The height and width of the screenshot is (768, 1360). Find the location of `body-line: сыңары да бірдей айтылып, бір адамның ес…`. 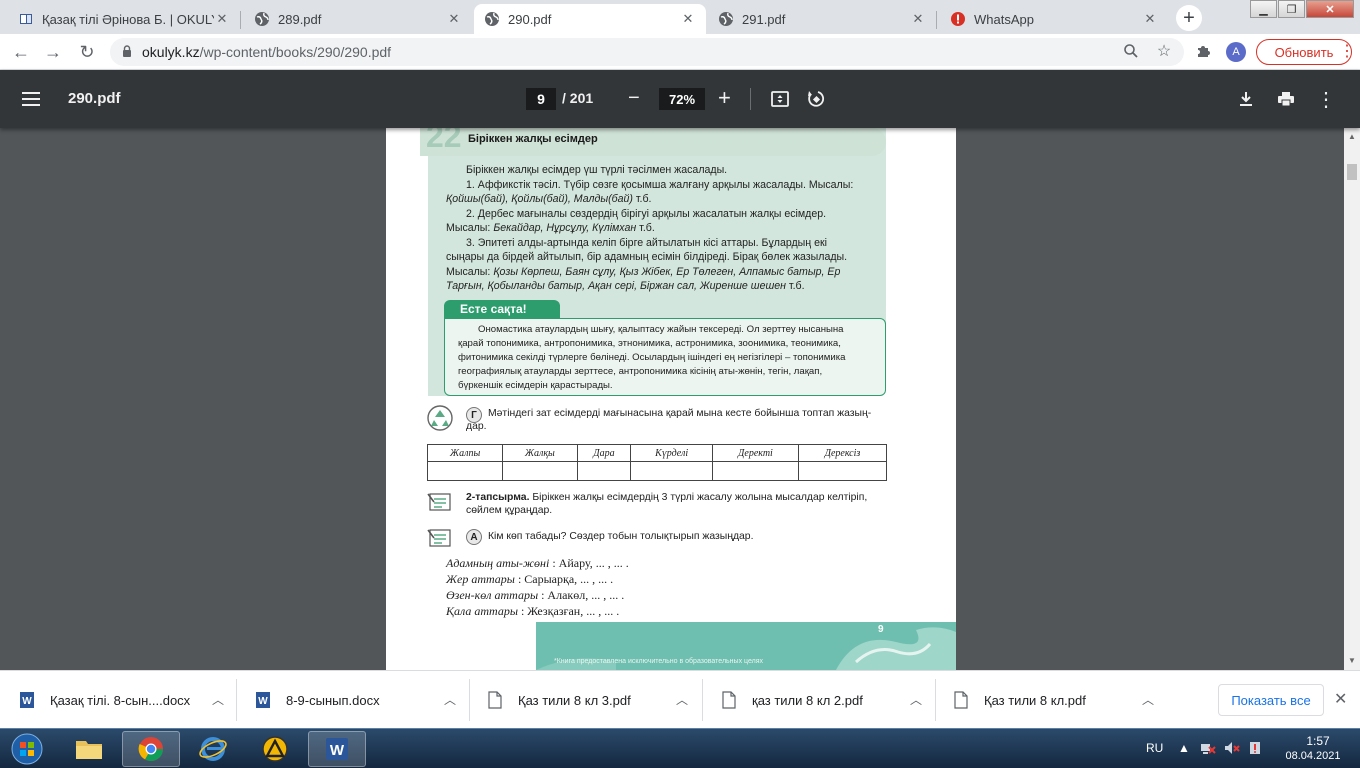

body-line: сыңары да бірдей айтылып, бір адамның ес… is located at coordinates (647, 257).